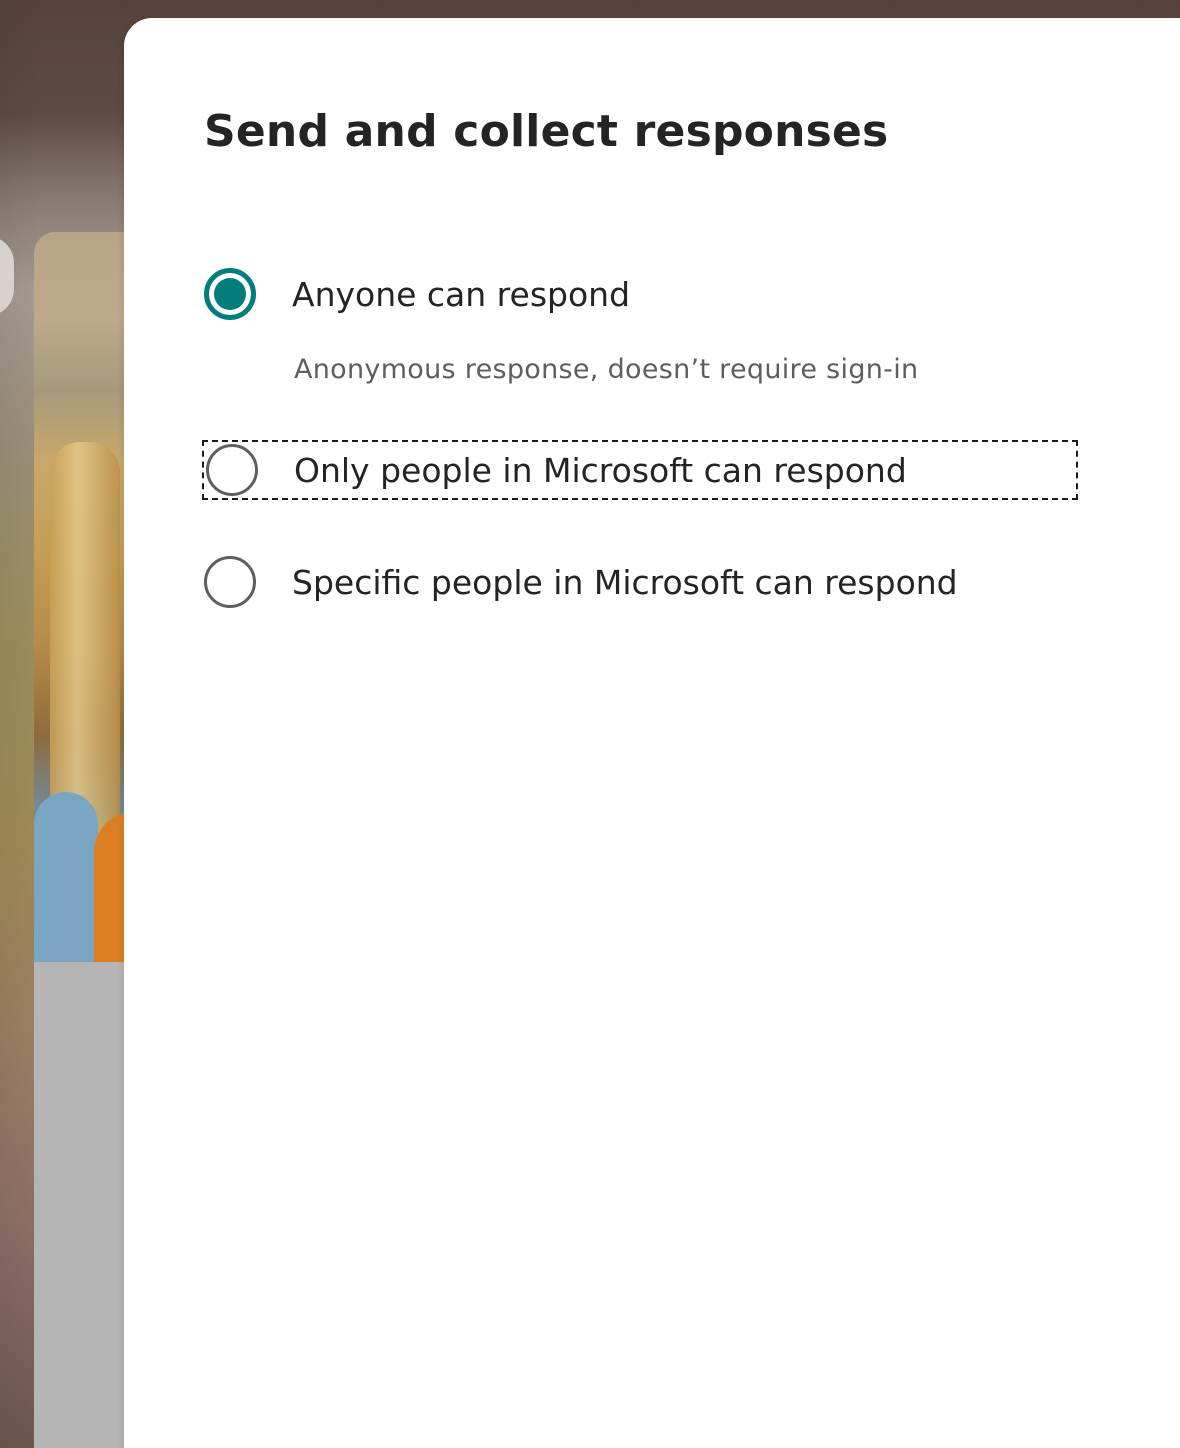 This screenshot has height=1448, width=1180. Describe the element at coordinates (546, 131) in the screenshot. I see `panel-title: Send and collect responses` at that location.